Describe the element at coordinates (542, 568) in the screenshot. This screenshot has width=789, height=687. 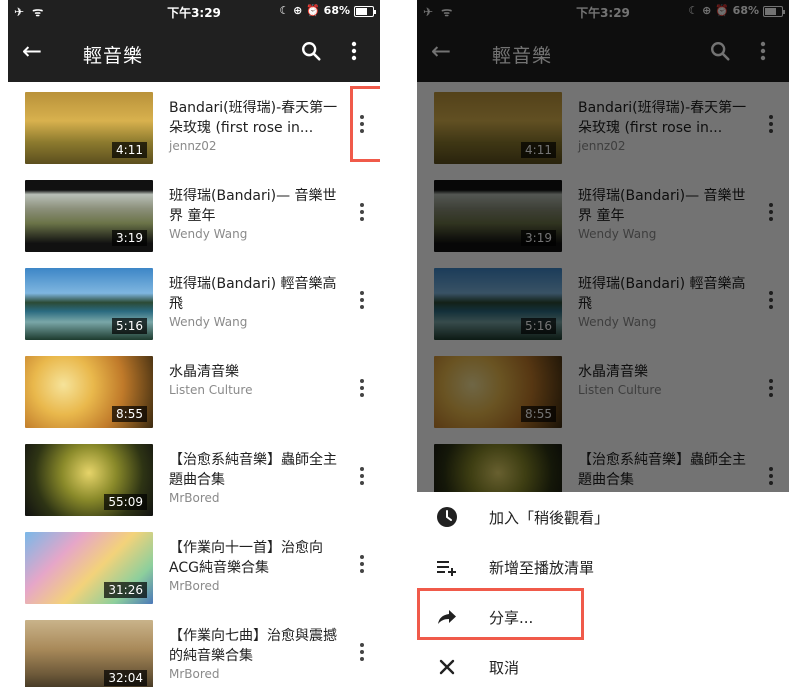
I see `menu-option-label: 新增至播放清單` at that location.